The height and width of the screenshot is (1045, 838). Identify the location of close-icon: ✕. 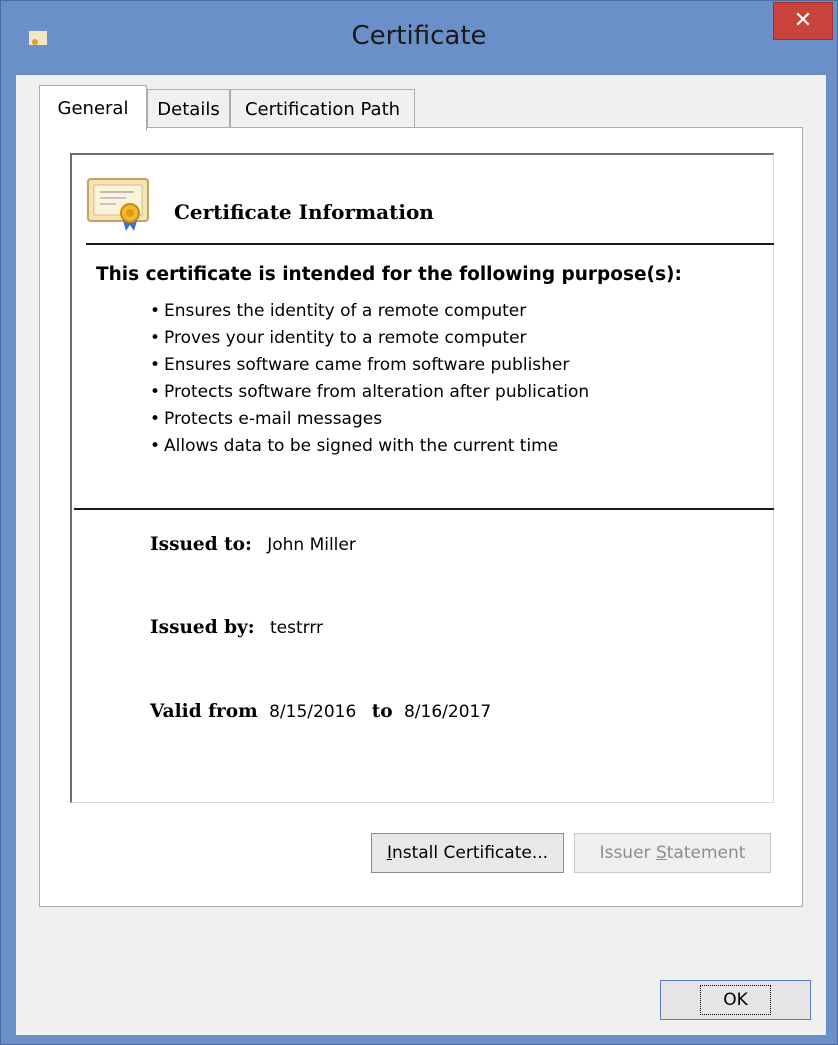
(803, 20).